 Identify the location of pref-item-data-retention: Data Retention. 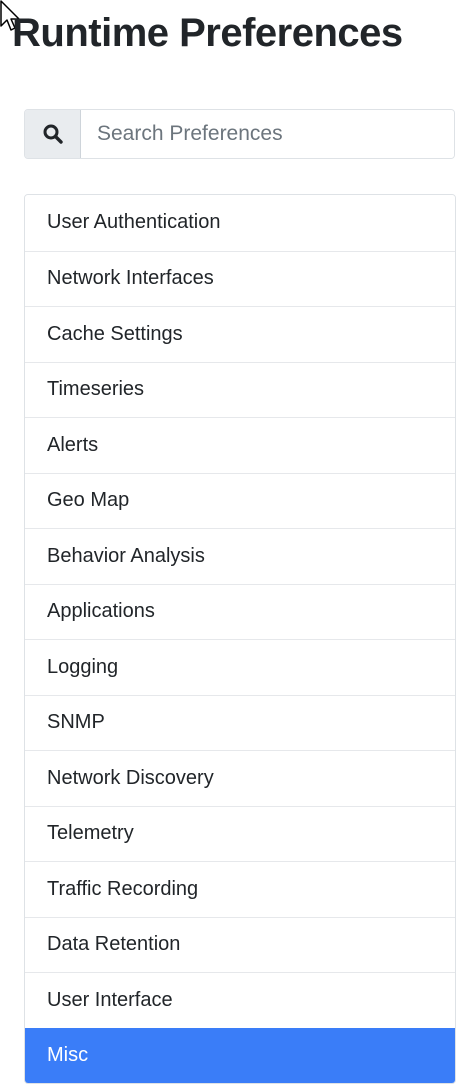
(240, 944).